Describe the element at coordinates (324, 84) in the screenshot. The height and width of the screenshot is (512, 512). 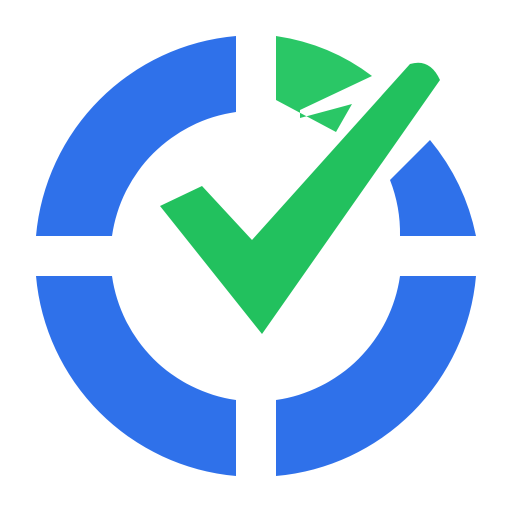
I see `flag-icon` at that location.